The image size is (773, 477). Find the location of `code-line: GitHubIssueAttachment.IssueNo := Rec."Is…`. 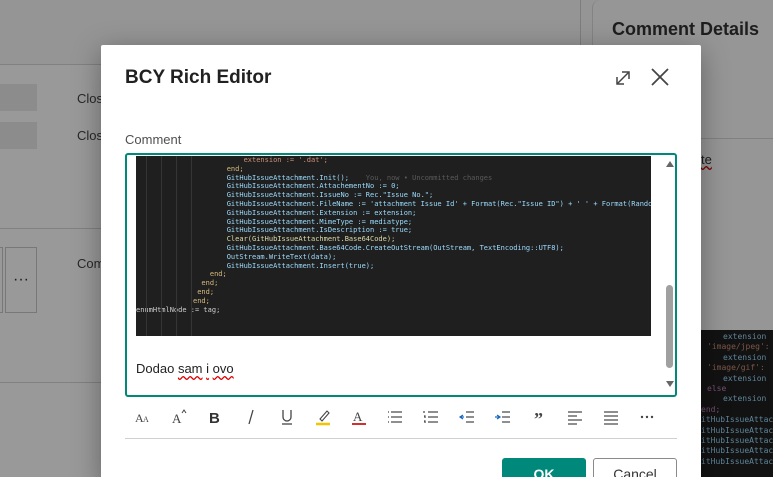

code-line: GitHubIssueAttachment.IssueNo := Rec."Is… is located at coordinates (313, 195).